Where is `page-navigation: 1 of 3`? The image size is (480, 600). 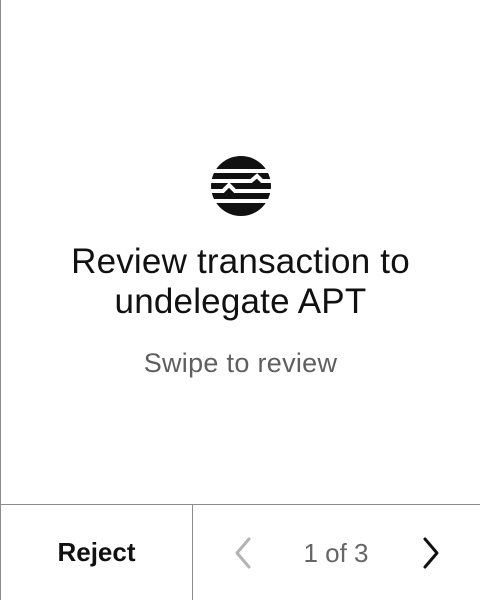 page-navigation: 1 of 3 is located at coordinates (336, 552).